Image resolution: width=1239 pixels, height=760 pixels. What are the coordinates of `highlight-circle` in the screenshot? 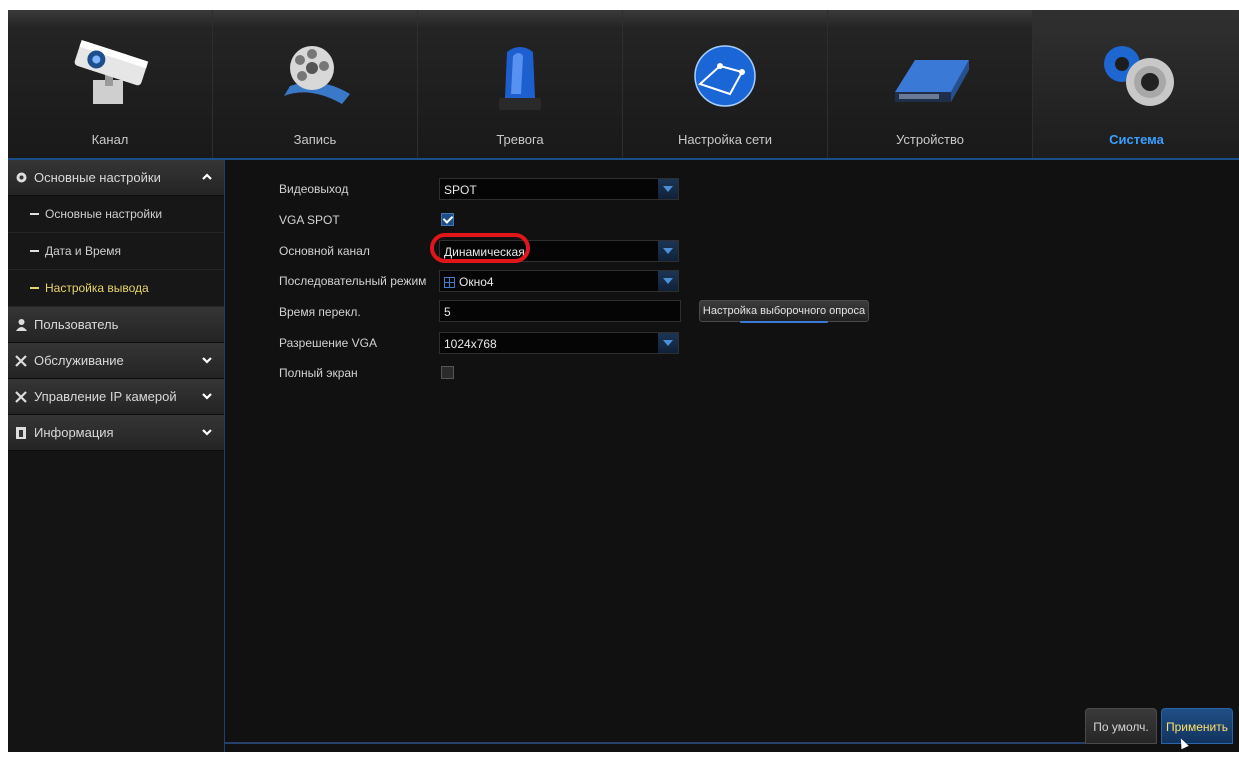 It's located at (480, 248).